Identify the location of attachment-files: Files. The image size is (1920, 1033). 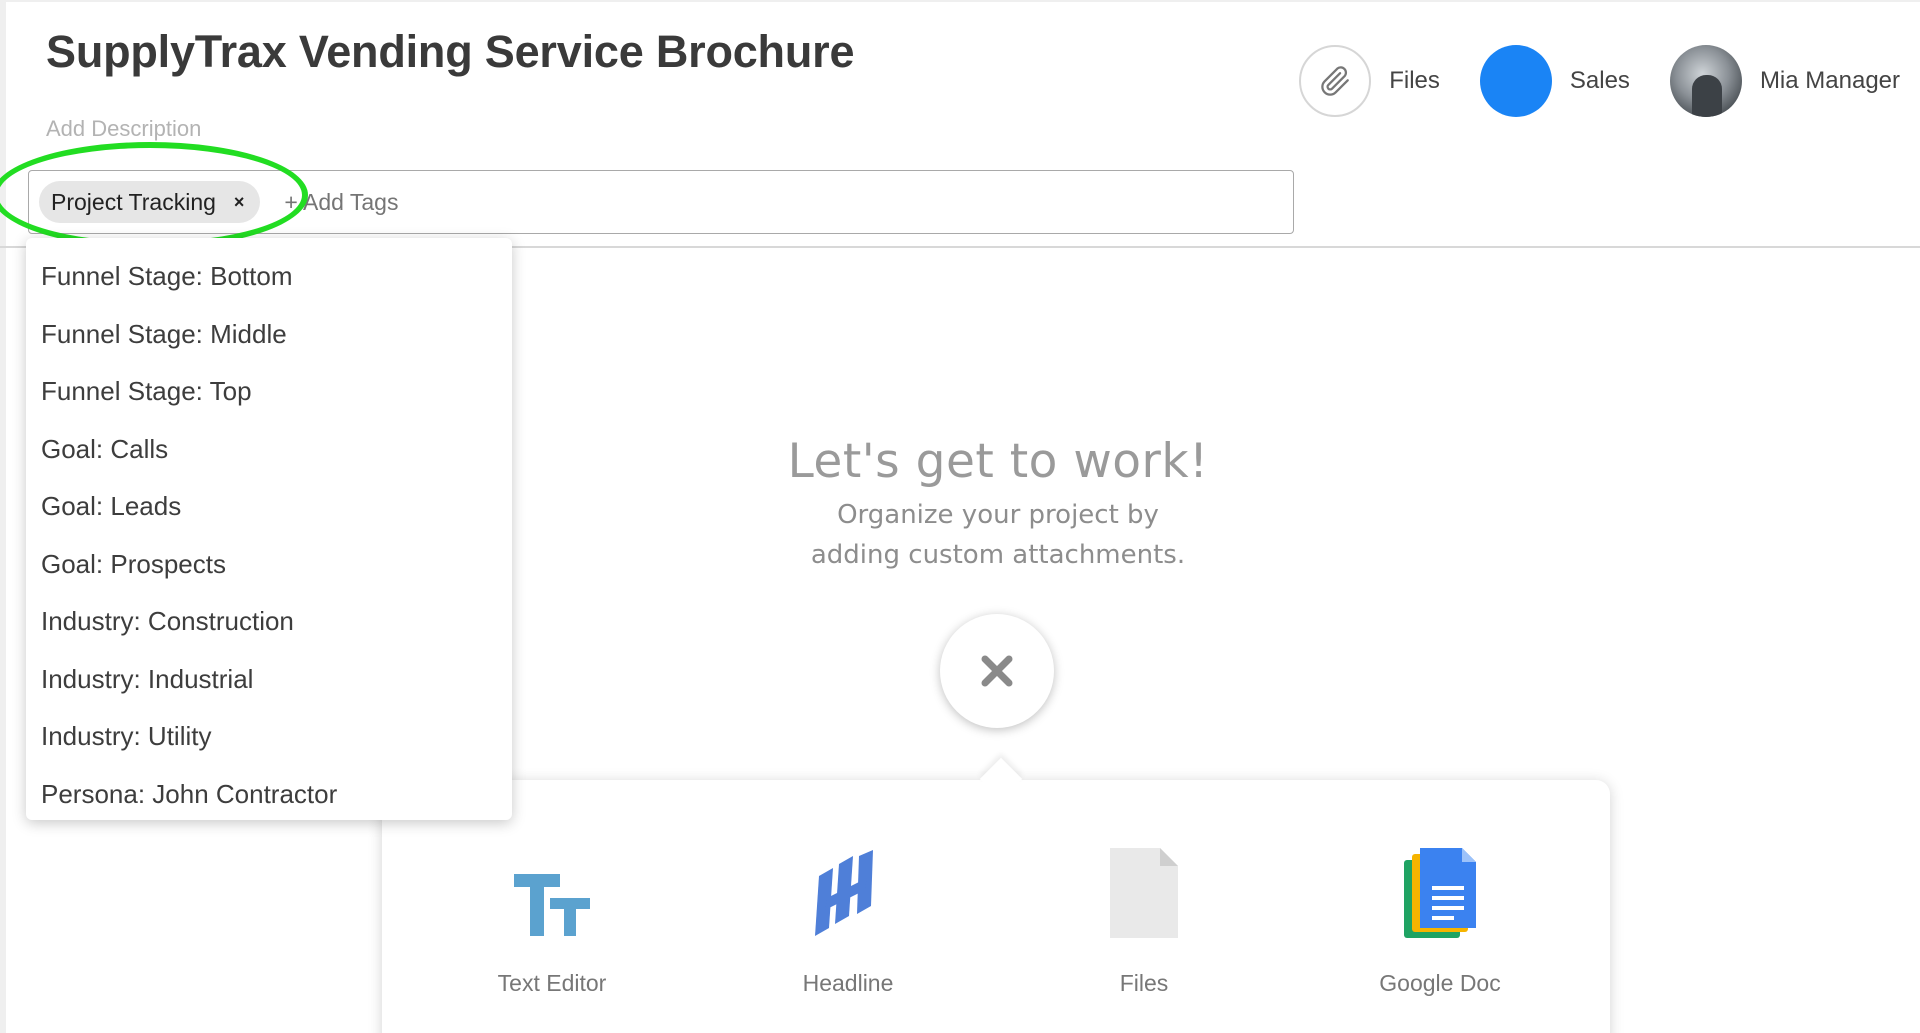
(1144, 918).